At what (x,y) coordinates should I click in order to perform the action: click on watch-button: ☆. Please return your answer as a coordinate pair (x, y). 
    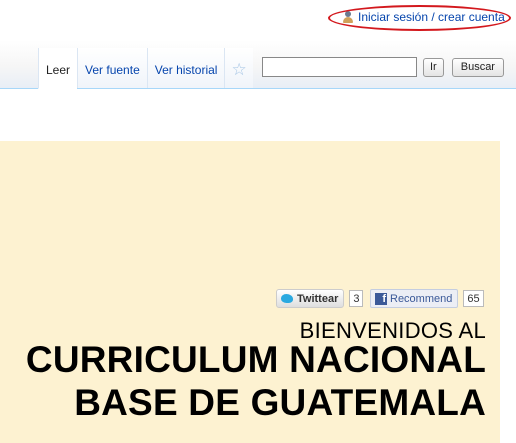
    Looking at the image, I should click on (238, 68).